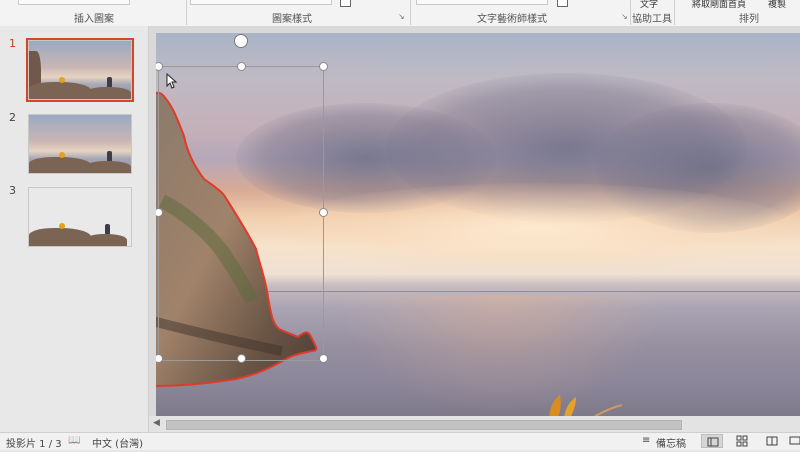  What do you see at coordinates (156, 423) in the screenshot?
I see `scroll-left-icon: ◀` at bounding box center [156, 423].